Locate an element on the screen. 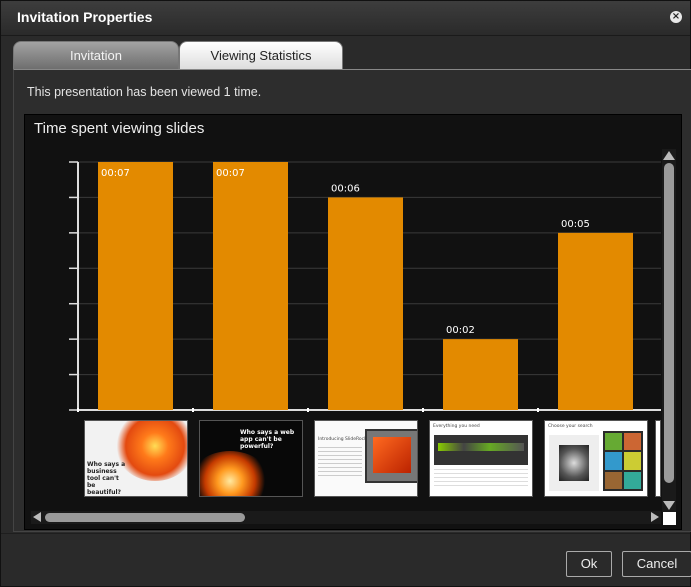  close-icon: × is located at coordinates (676, 17).